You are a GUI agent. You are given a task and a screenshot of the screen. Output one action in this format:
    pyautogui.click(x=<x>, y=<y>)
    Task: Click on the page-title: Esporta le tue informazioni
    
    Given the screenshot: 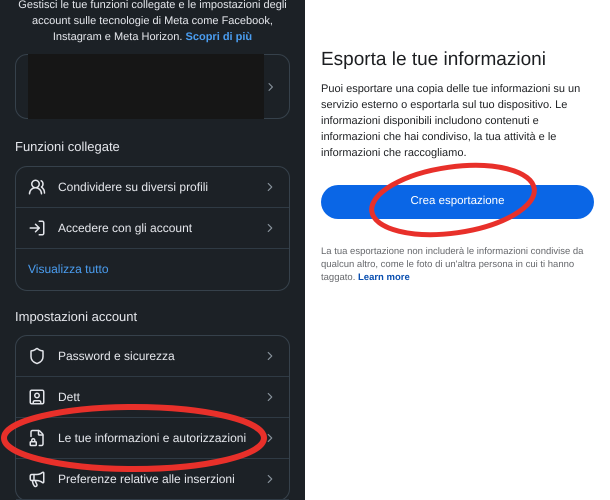 What is the action you would take?
    pyautogui.click(x=434, y=60)
    